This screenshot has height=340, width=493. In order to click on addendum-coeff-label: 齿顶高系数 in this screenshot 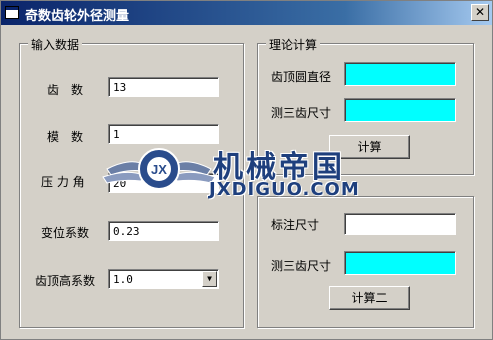, I will do `click(65, 281)`.